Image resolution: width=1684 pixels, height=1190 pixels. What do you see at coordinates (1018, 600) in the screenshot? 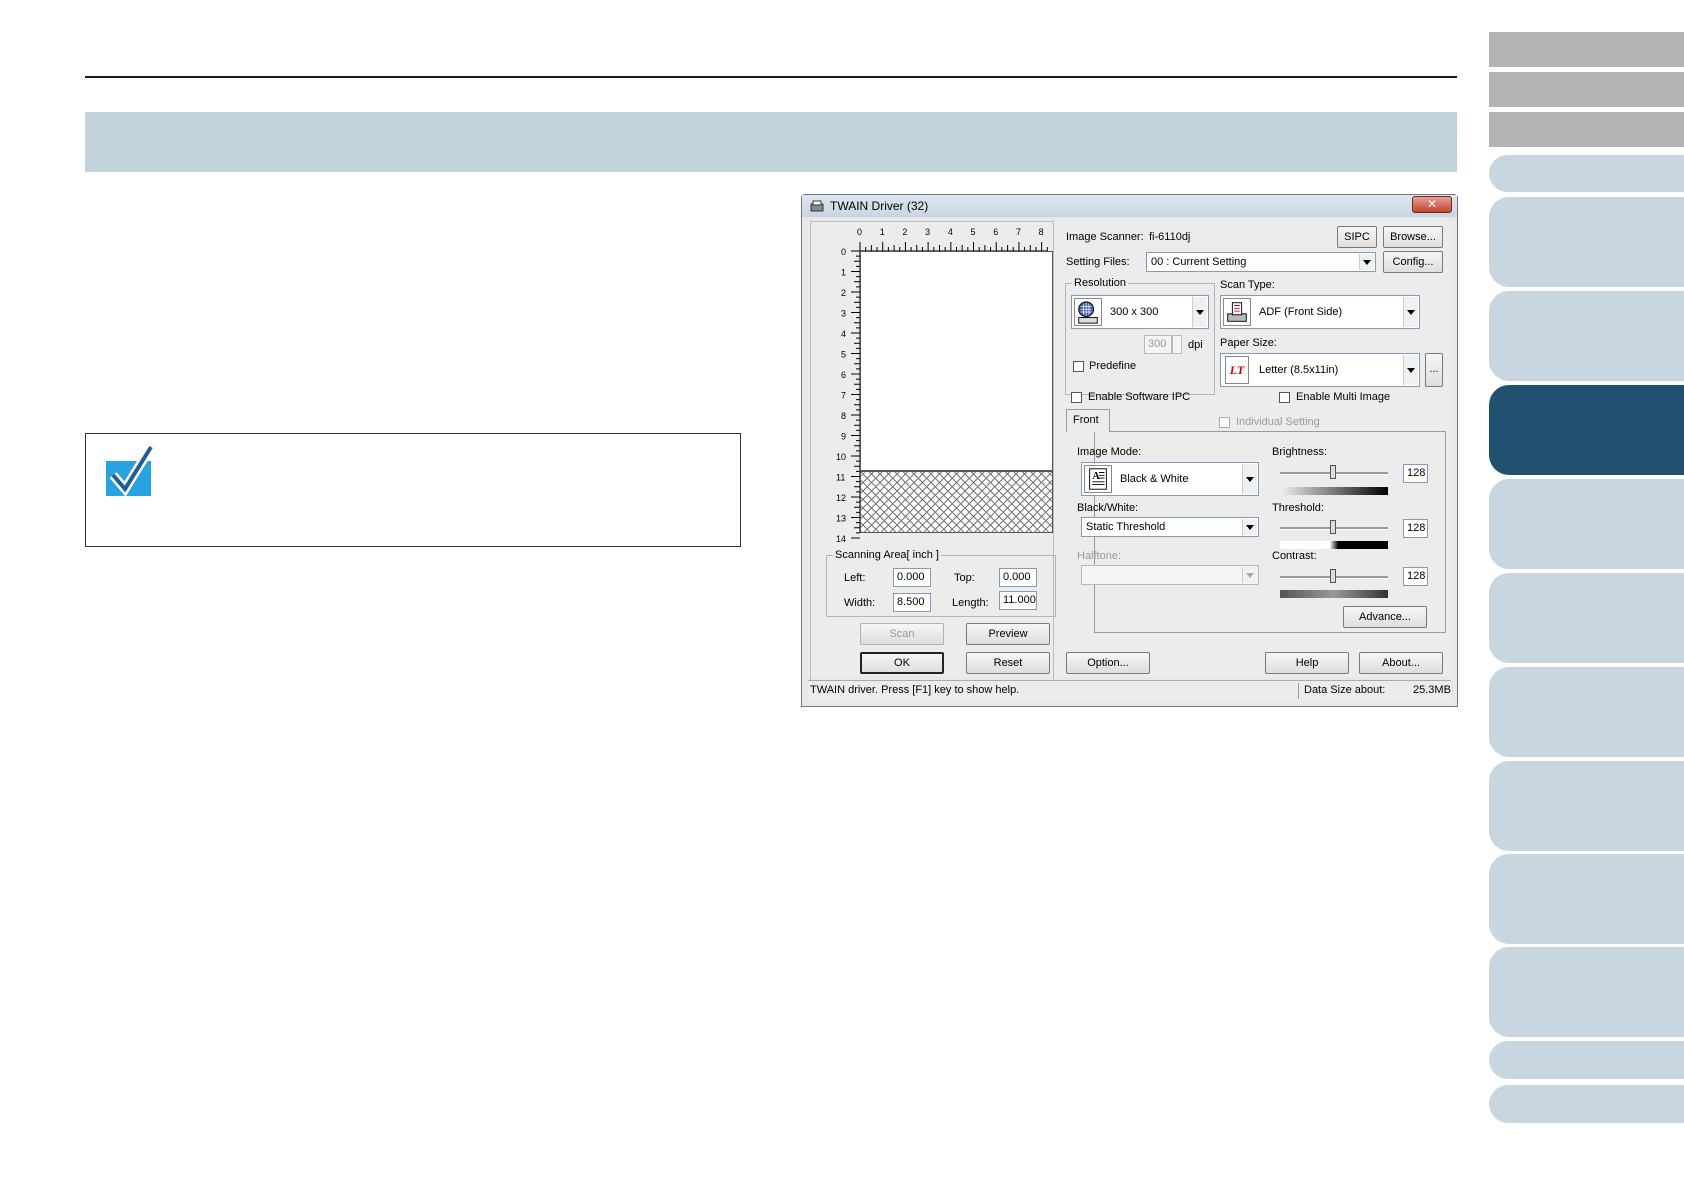
I see `length-field: 11.000` at bounding box center [1018, 600].